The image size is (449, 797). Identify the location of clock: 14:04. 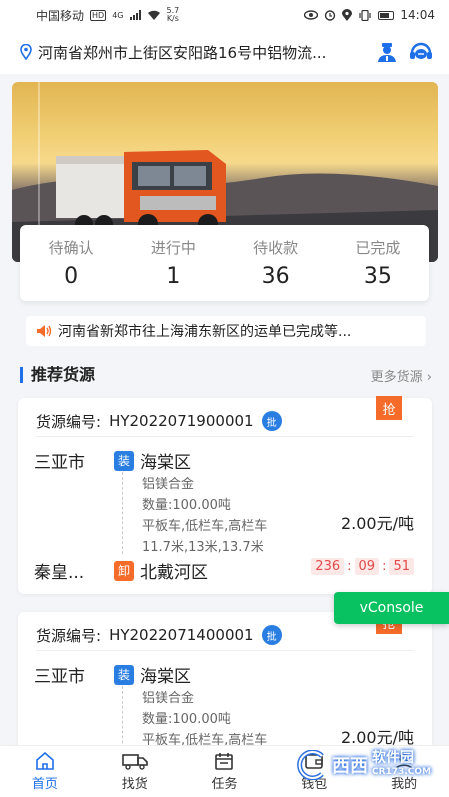
(417, 15).